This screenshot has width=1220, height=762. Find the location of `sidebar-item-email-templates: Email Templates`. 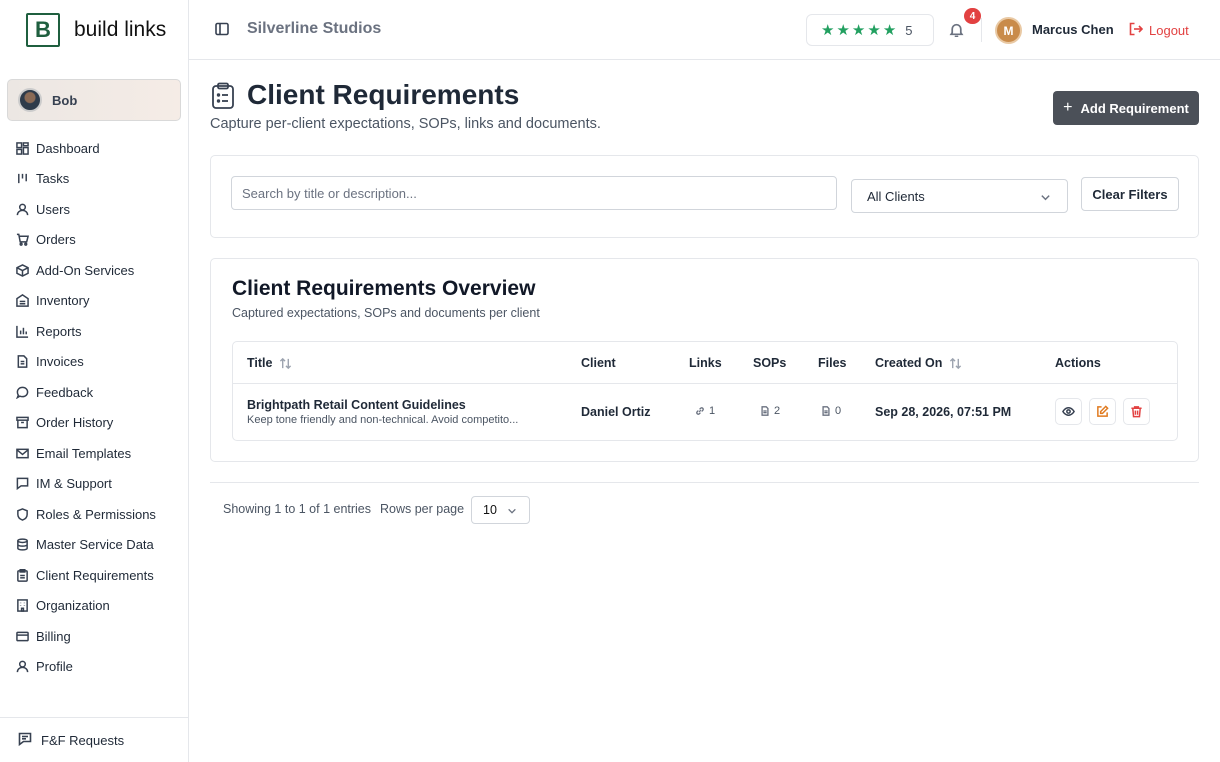

sidebar-item-email-templates: Email Templates is located at coordinates (94, 453).